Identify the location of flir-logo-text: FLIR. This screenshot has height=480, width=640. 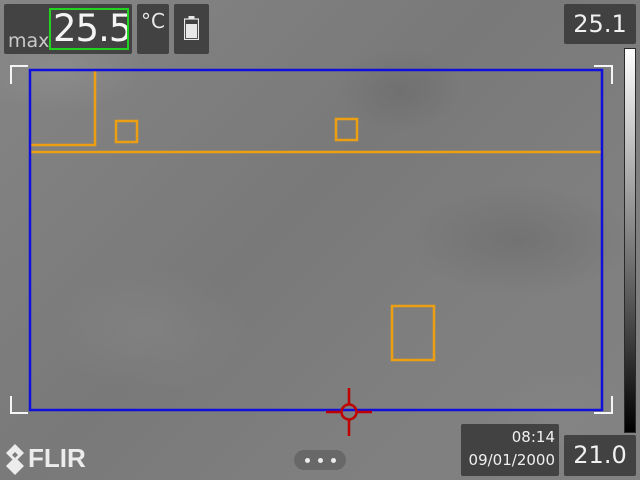
(57, 458).